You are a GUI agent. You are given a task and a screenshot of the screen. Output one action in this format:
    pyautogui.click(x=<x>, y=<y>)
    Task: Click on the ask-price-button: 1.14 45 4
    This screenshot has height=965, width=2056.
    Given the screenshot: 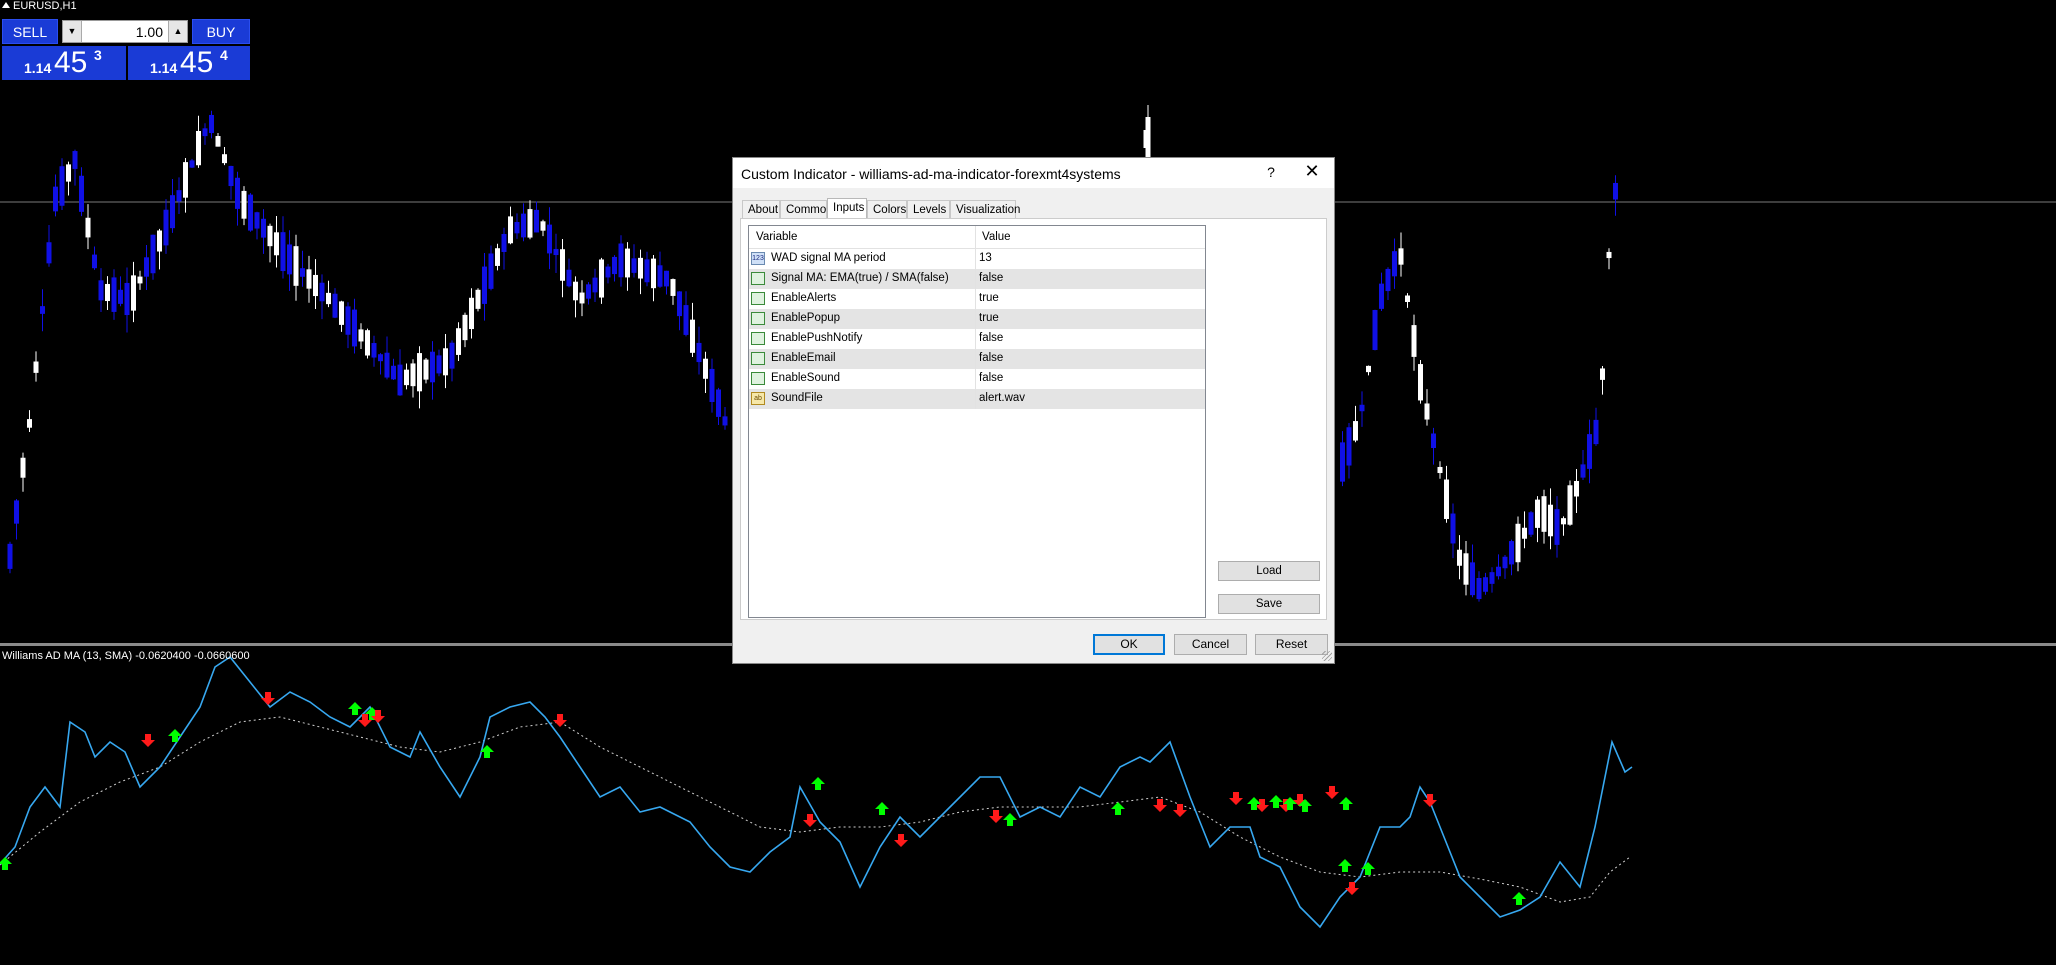 What is the action you would take?
    pyautogui.click(x=189, y=63)
    